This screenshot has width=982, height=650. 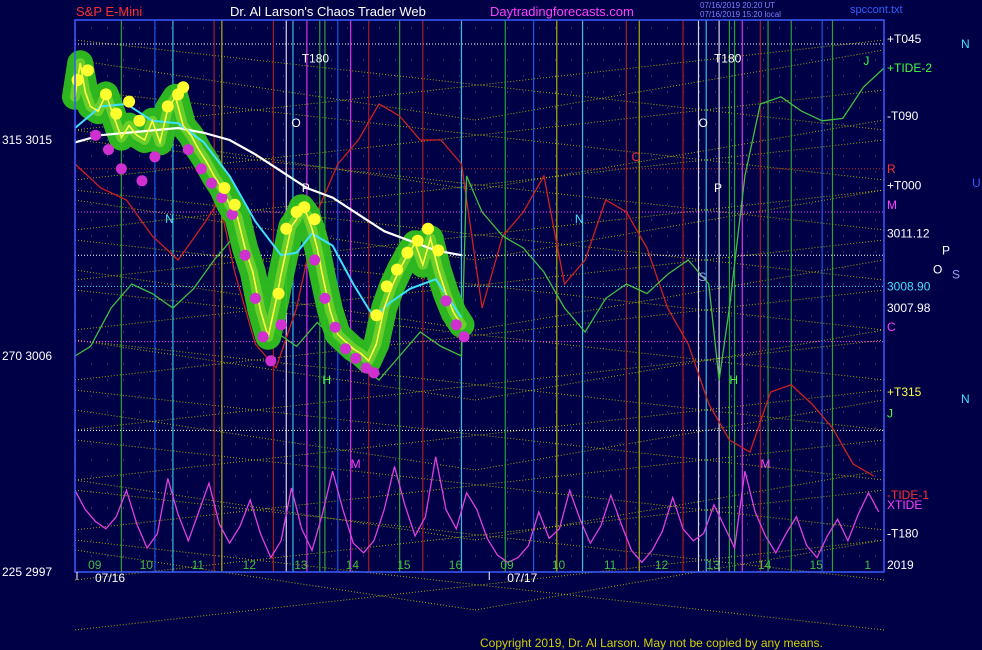 I want to click on date-label: 07/17, so click(x=522, y=578).